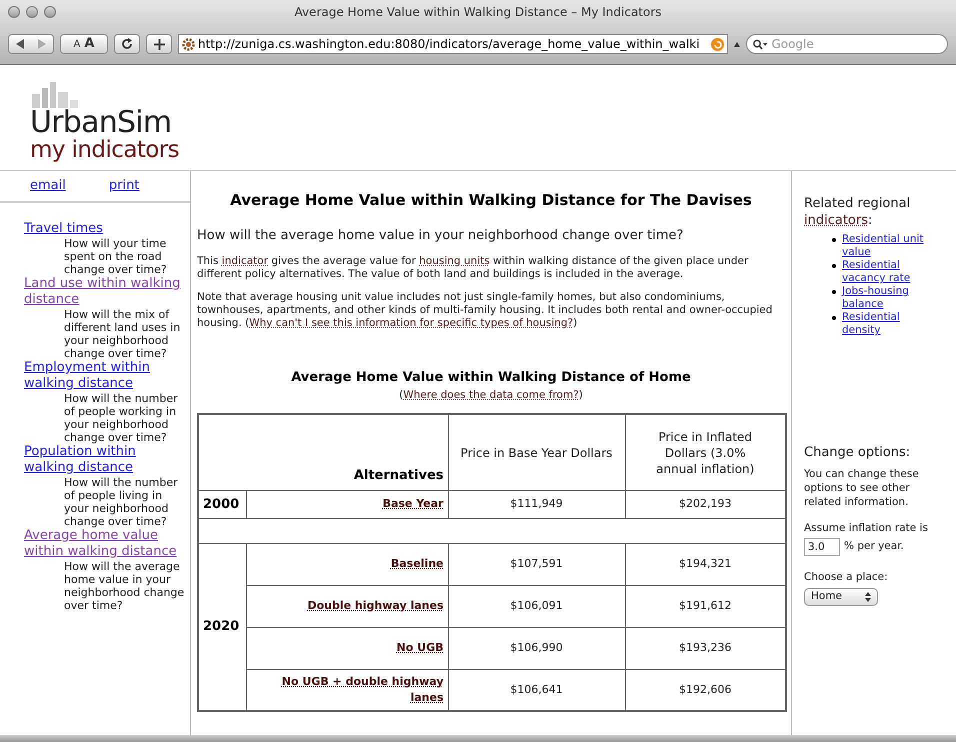 This screenshot has height=742, width=956. I want to click on year-cell: 2000, so click(222, 504).